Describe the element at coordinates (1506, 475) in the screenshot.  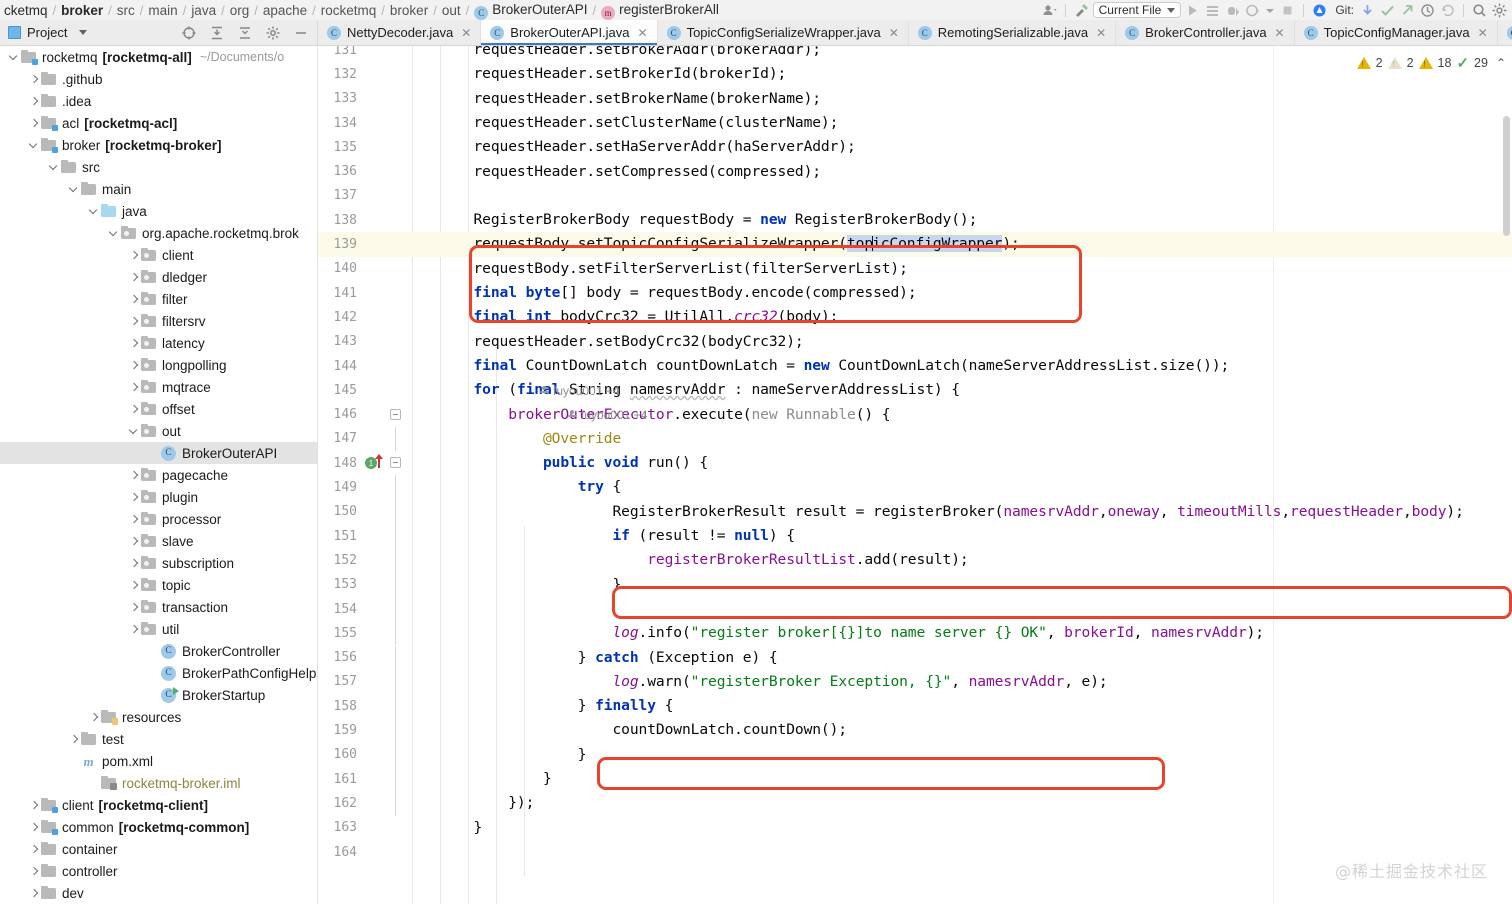
I see `editor-scrollbar` at that location.